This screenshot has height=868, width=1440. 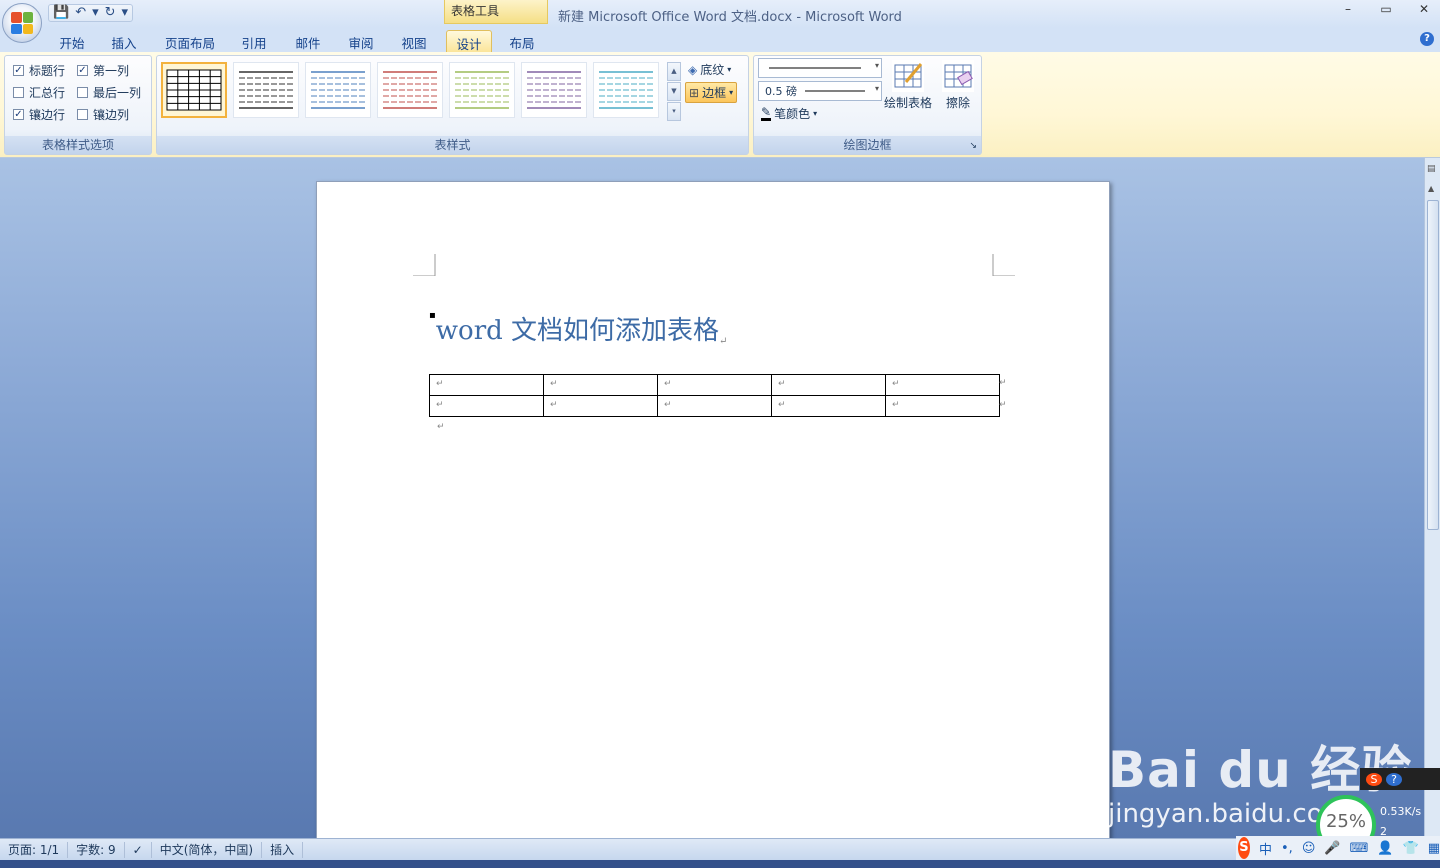 What do you see at coordinates (1359, 848) in the screenshot?
I see `ime-tool-icon: ⌨` at bounding box center [1359, 848].